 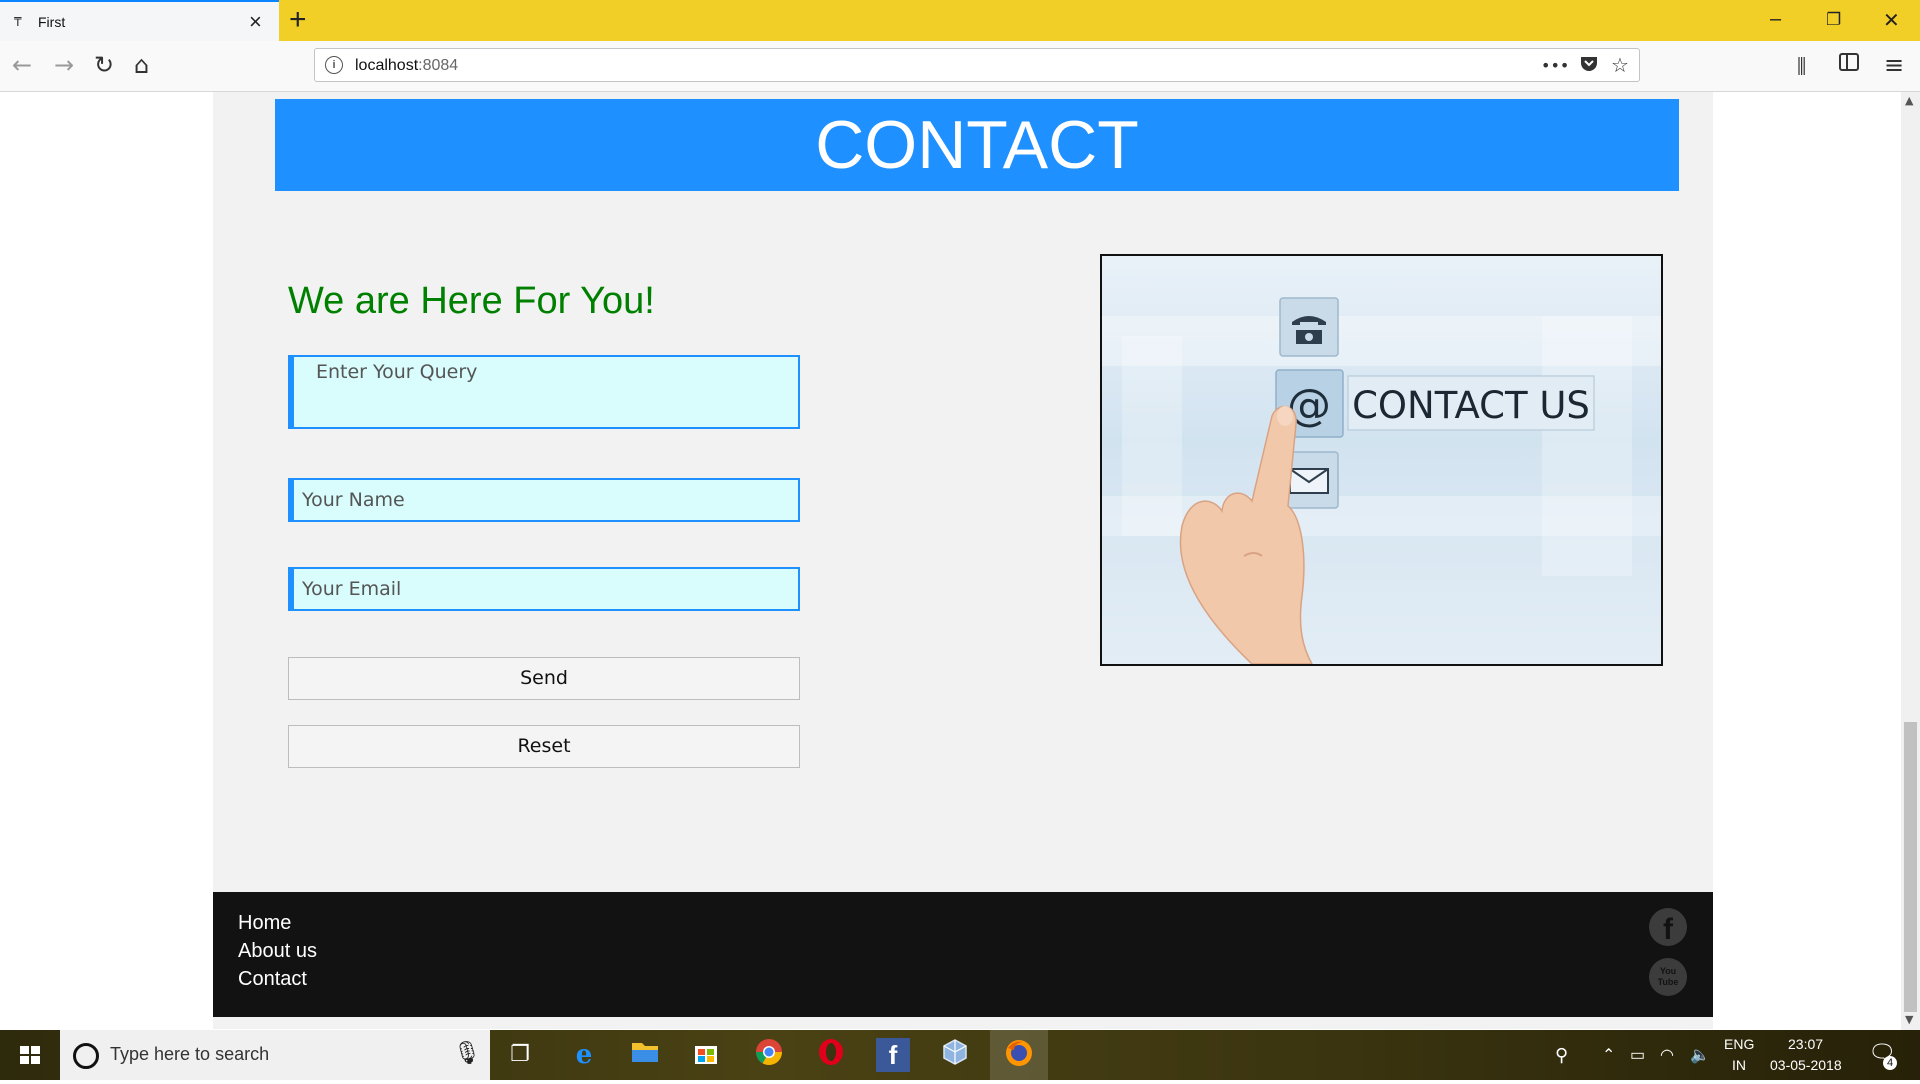 I want to click on people-icon: ⚲, so click(x=1561, y=1055).